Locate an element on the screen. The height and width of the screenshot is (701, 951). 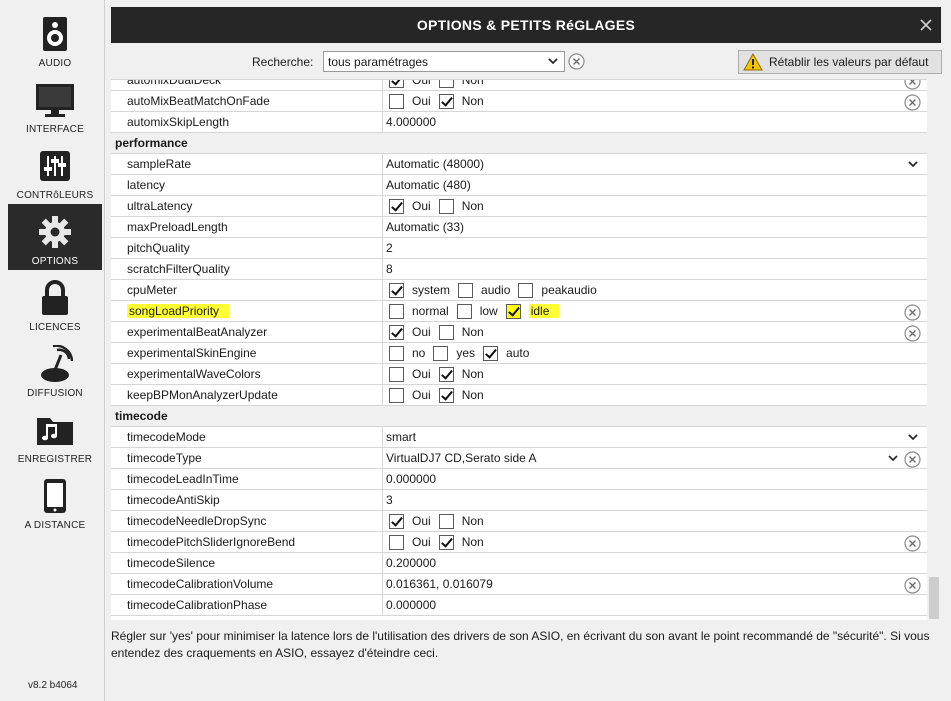
close-button is located at coordinates (926, 25).